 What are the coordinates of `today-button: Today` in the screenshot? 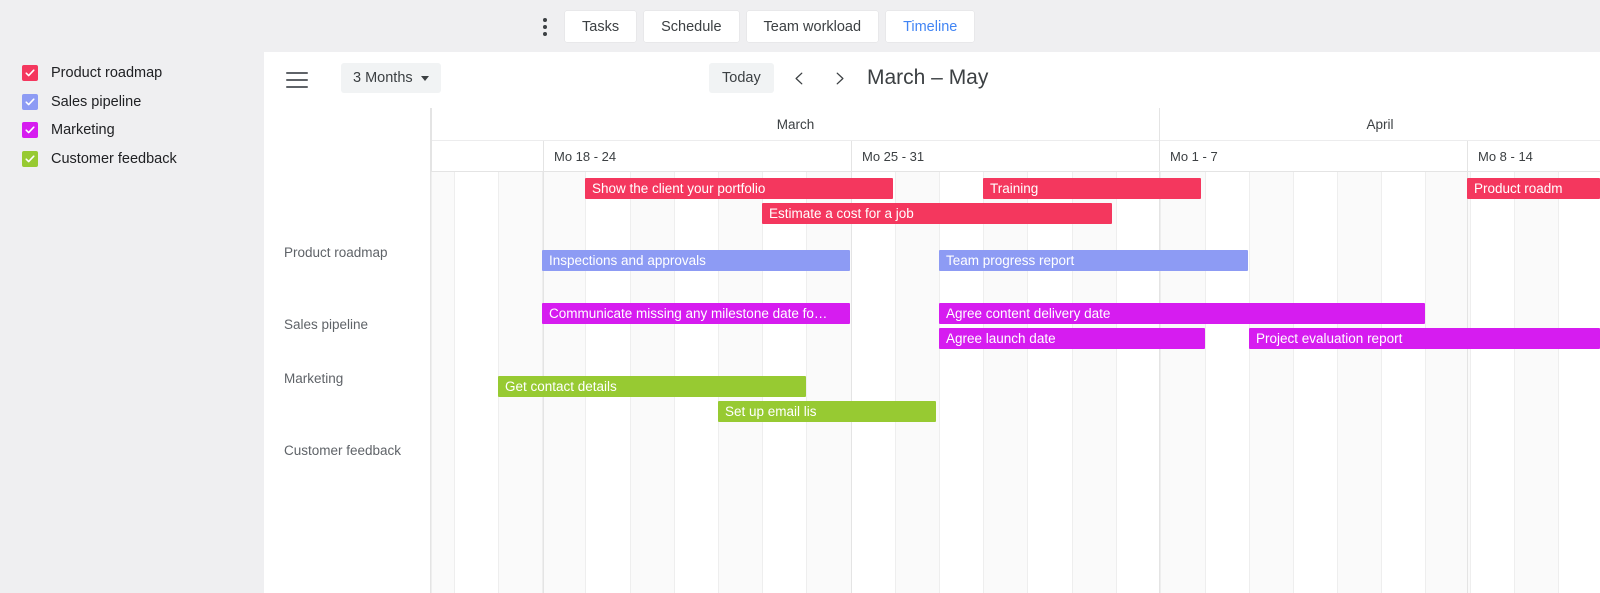 It's located at (741, 78).